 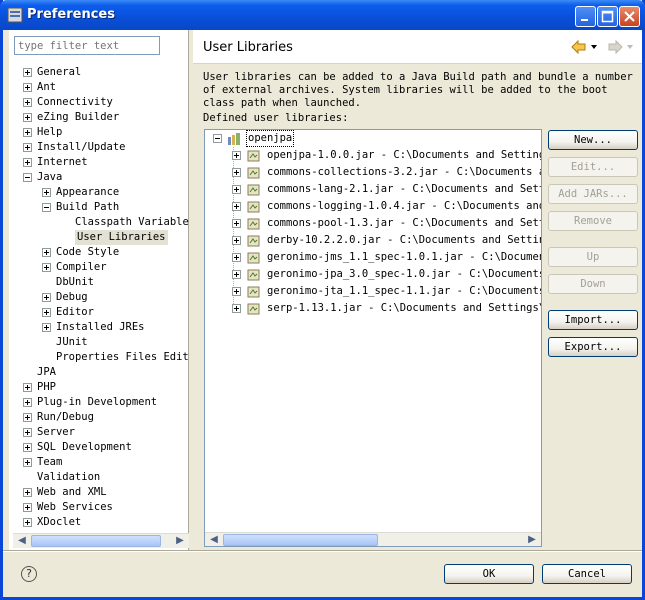 What do you see at coordinates (50, 177) in the screenshot?
I see `tree-label: Java` at bounding box center [50, 177].